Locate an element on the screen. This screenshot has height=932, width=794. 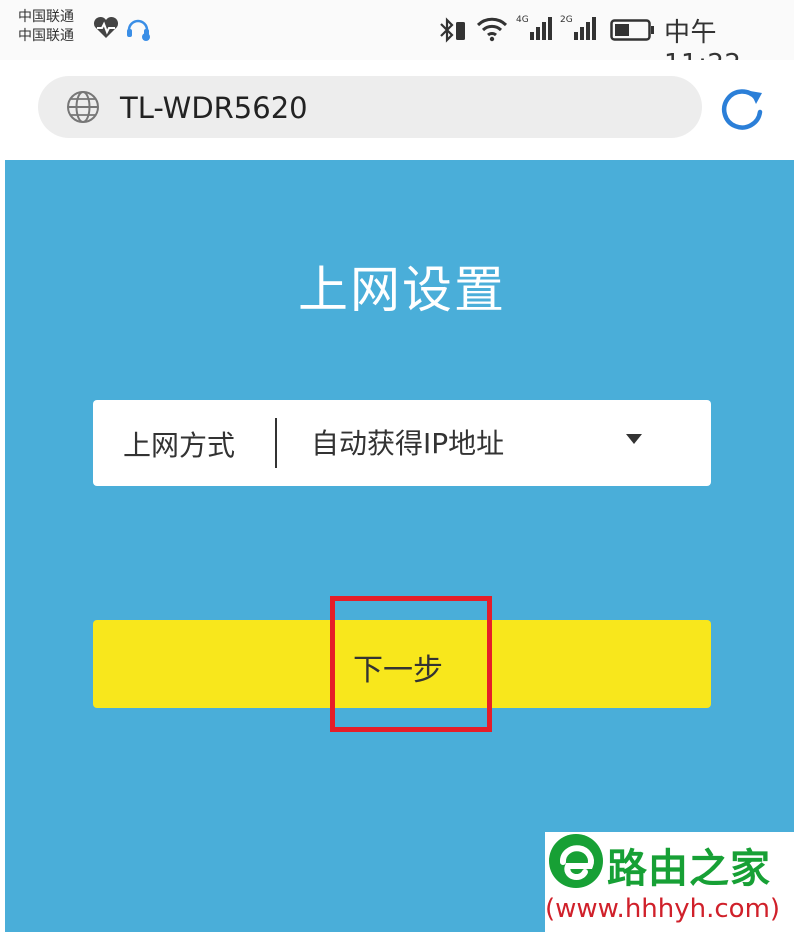
globe-icon is located at coordinates (83, 107).